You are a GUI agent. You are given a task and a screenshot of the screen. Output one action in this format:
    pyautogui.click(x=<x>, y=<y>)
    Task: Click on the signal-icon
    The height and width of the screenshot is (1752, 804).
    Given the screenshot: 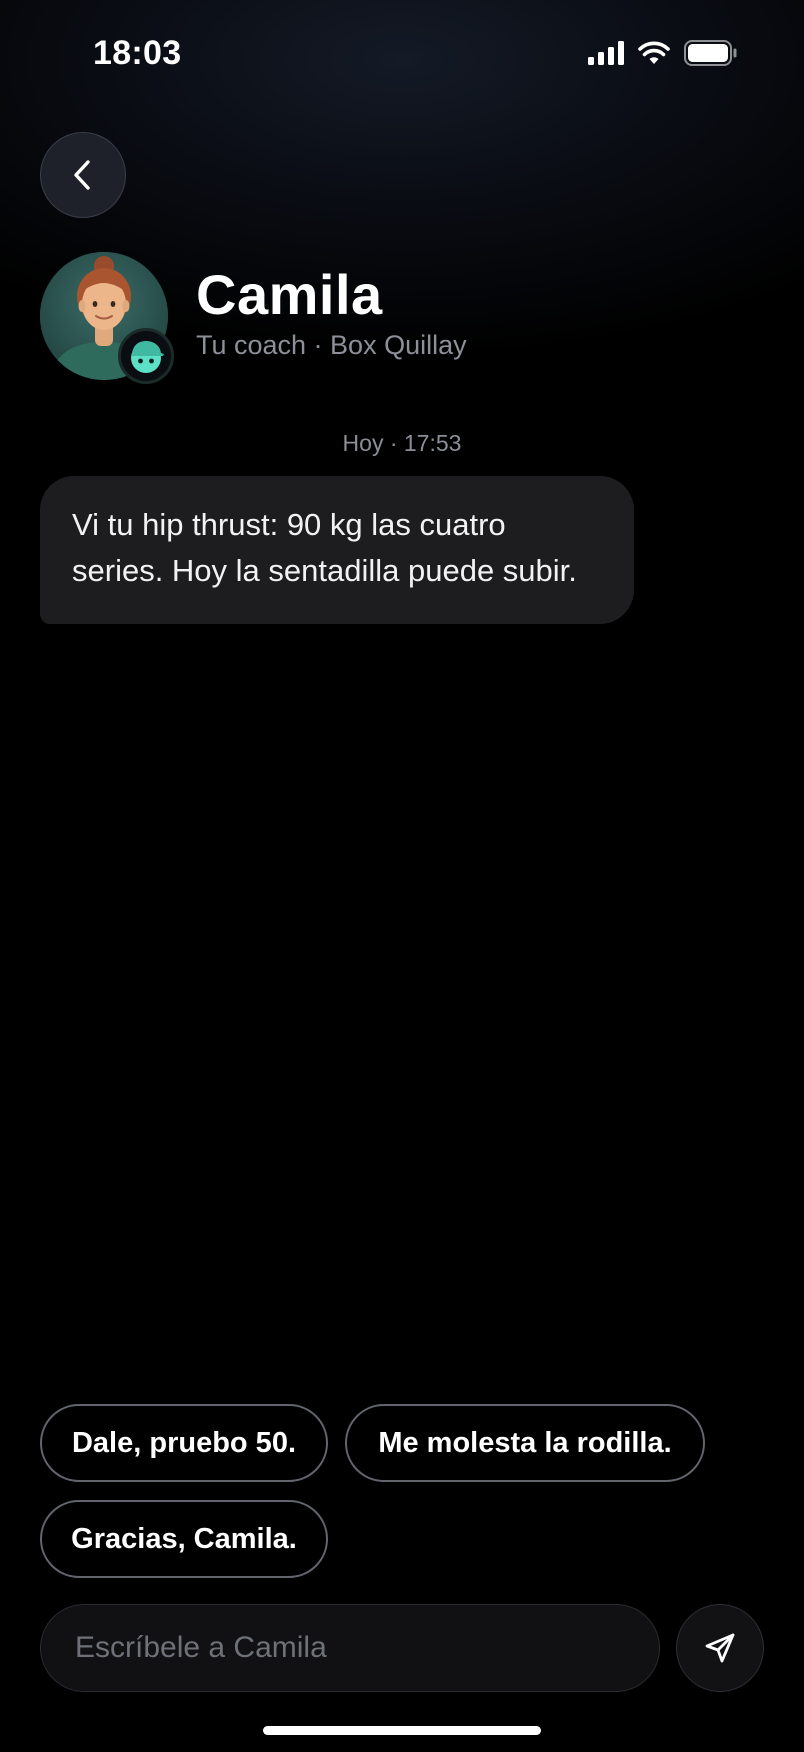 What is the action you would take?
    pyautogui.click(x=606, y=53)
    